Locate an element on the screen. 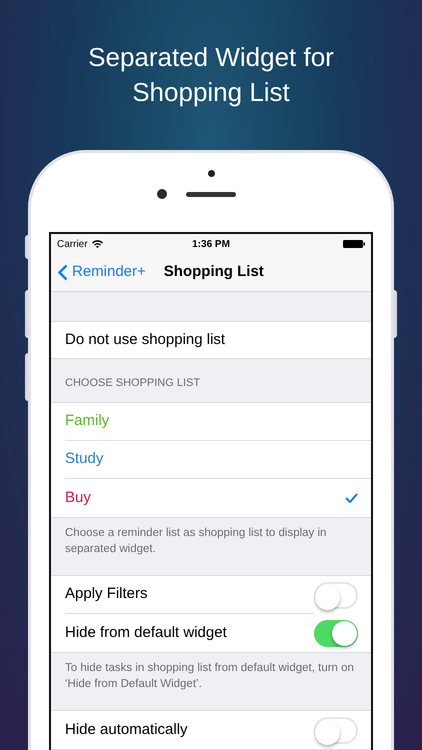  speaker-grille is located at coordinates (211, 194).